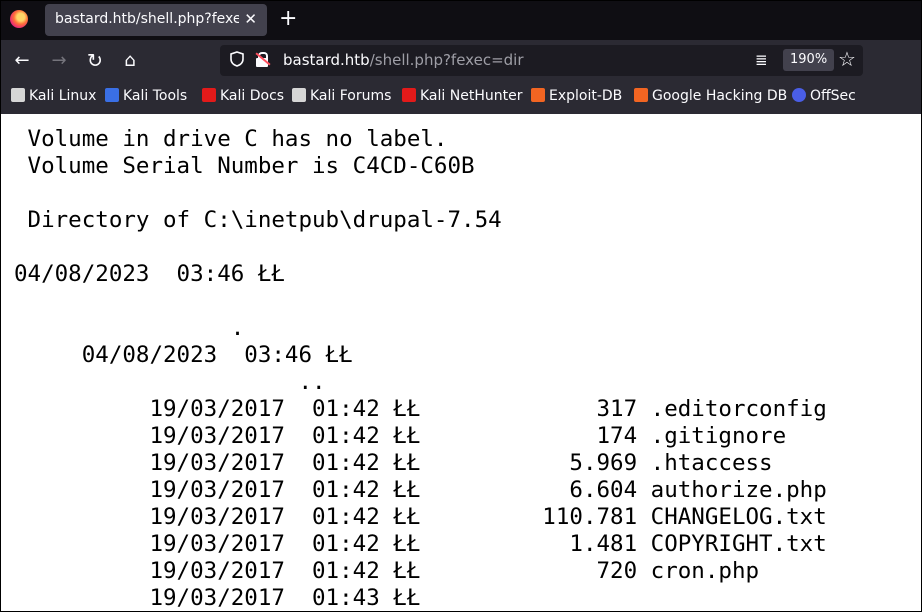 Image resolution: width=922 pixels, height=612 pixels. I want to click on home-button: ⌂, so click(130, 61).